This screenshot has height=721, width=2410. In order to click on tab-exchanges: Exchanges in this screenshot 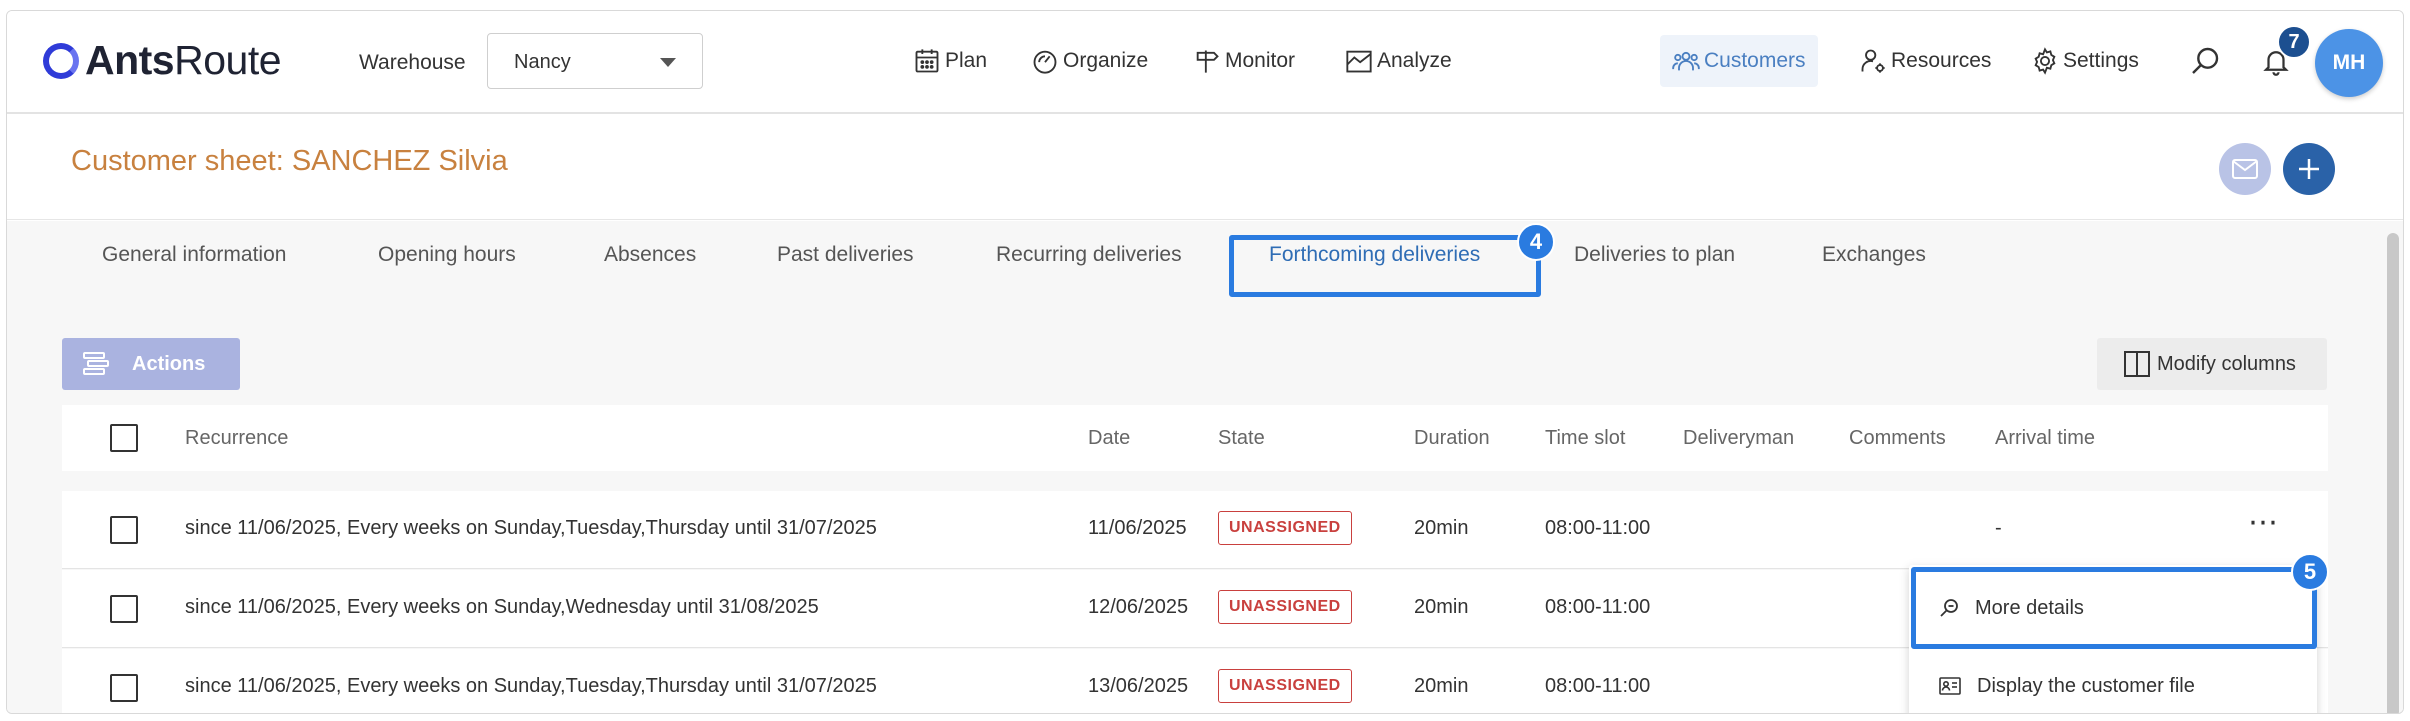, I will do `click(1874, 255)`.